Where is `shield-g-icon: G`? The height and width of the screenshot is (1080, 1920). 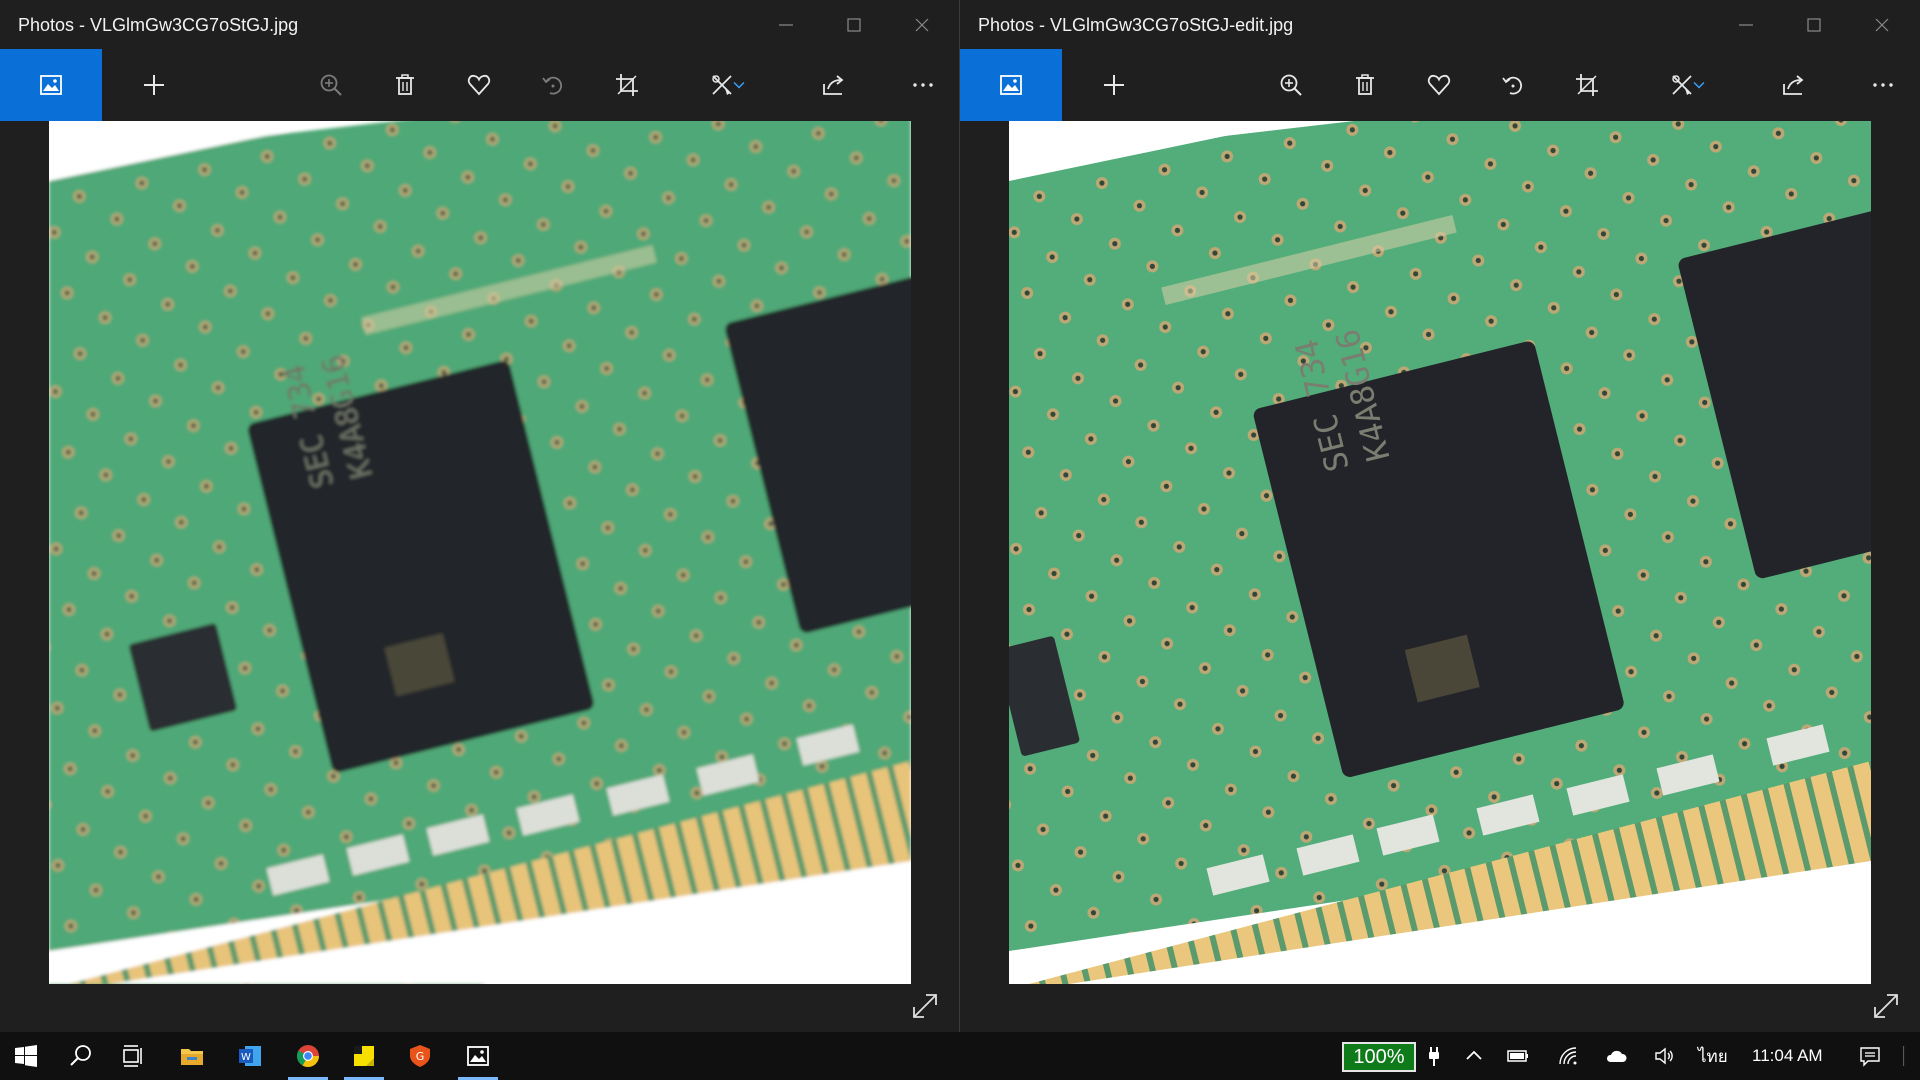
shield-g-icon: G is located at coordinates (420, 1056).